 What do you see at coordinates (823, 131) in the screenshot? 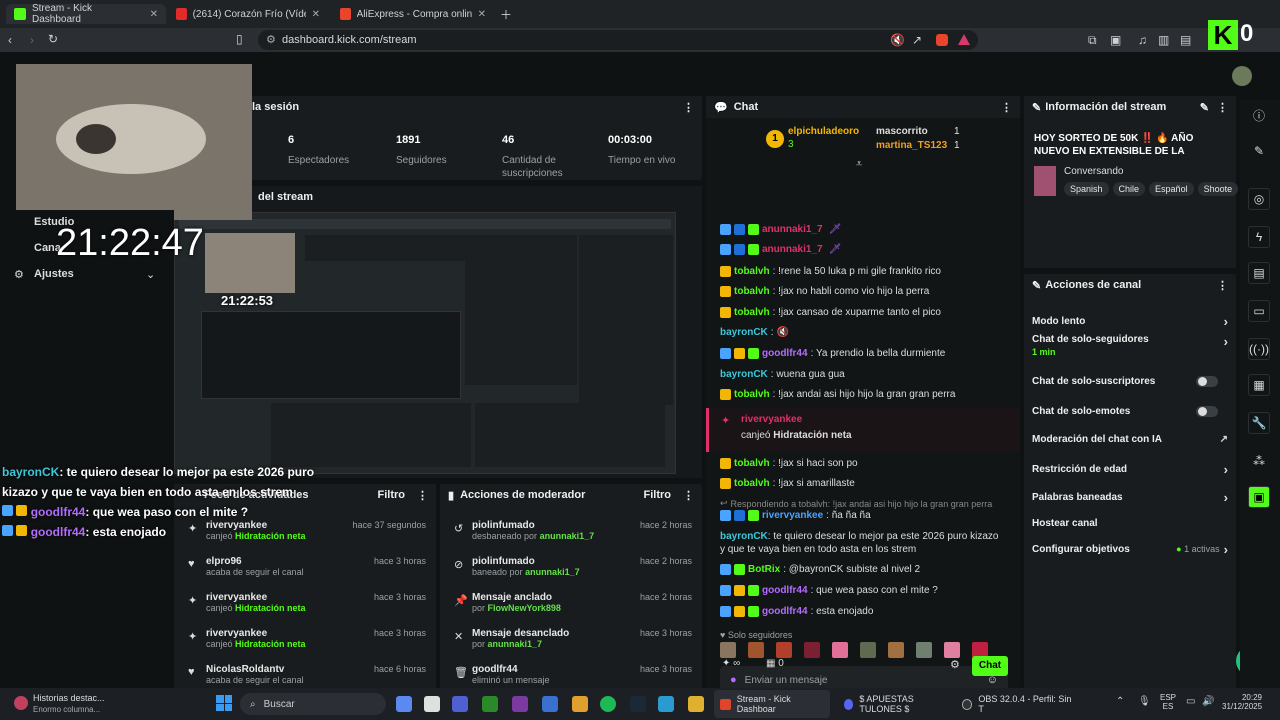
I see `top-gifter-name: elpichuladeoro` at bounding box center [823, 131].